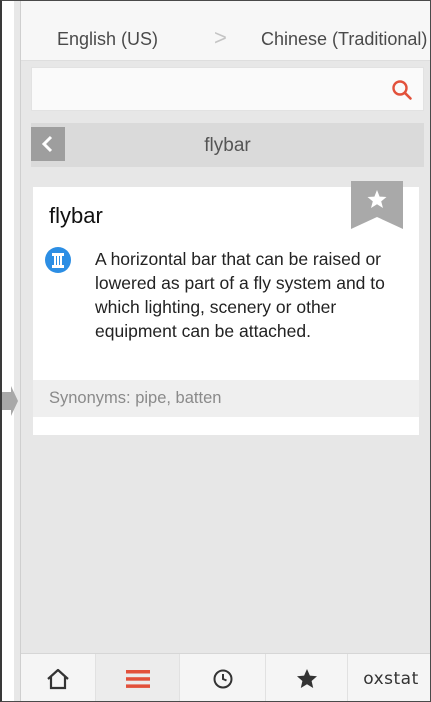 This screenshot has width=431, height=702. Describe the element at coordinates (10, 401) in the screenshot. I see `side-arrow-icon` at that location.